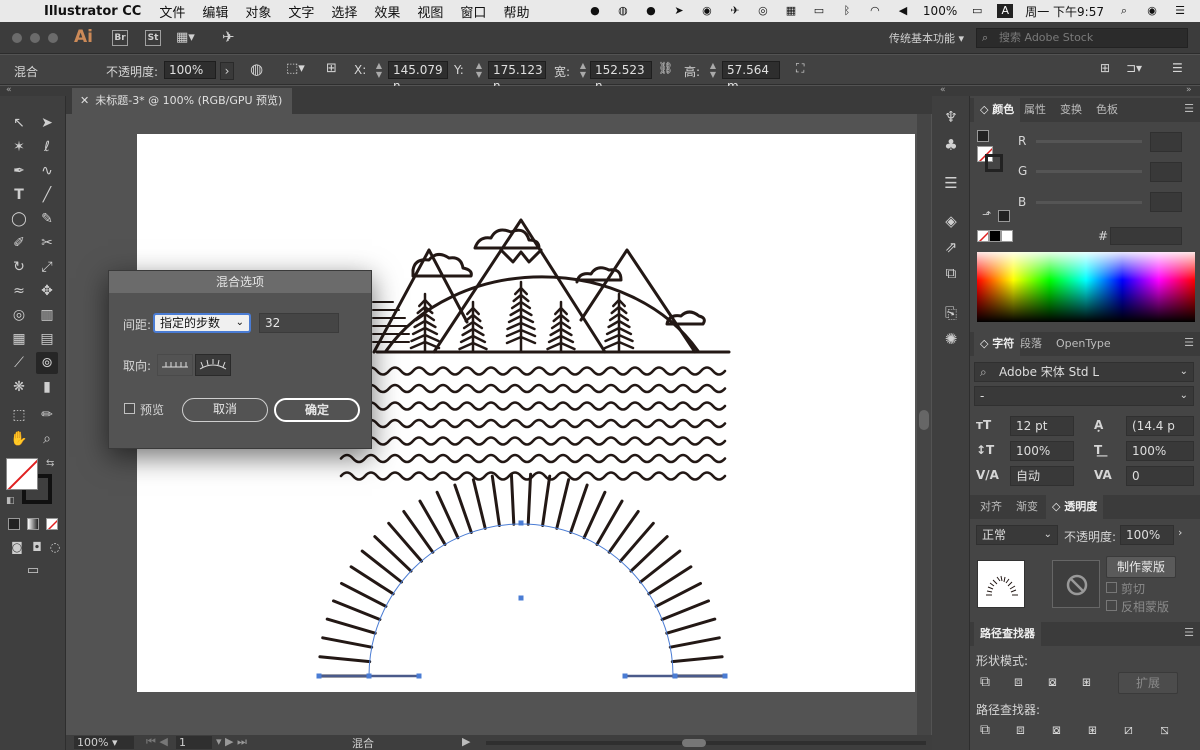  Describe the element at coordinates (1164, 730) in the screenshot. I see `minus-back-icon: ⧅` at that location.